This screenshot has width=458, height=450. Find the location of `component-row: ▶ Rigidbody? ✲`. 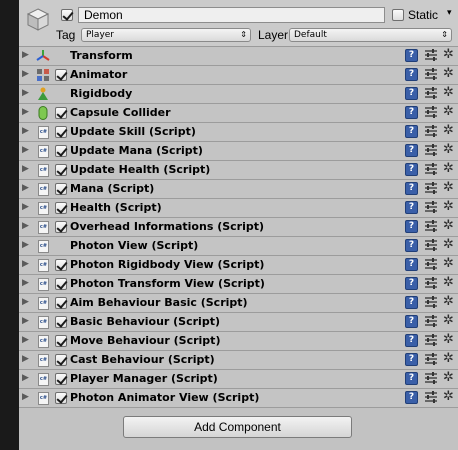

component-row: ▶ Rigidbody? ✲ is located at coordinates (238, 94).